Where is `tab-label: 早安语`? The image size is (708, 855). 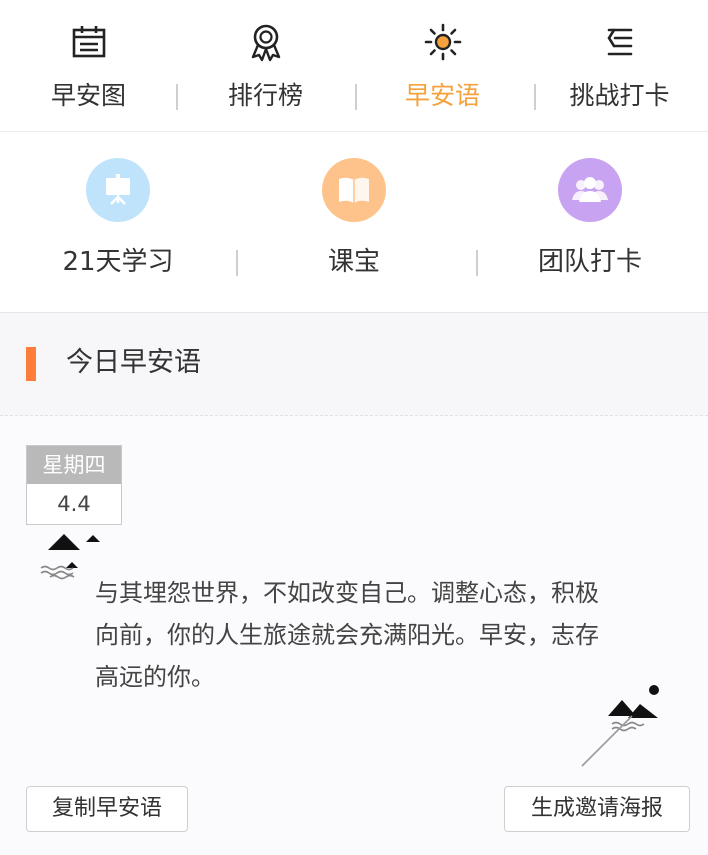 tab-label: 早安语 is located at coordinates (442, 95).